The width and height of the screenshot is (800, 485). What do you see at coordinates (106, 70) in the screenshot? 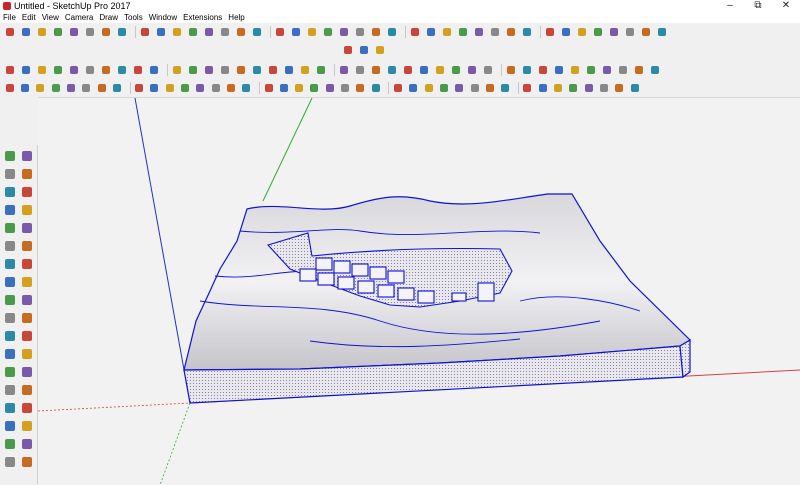
I see `pie-button` at bounding box center [106, 70].